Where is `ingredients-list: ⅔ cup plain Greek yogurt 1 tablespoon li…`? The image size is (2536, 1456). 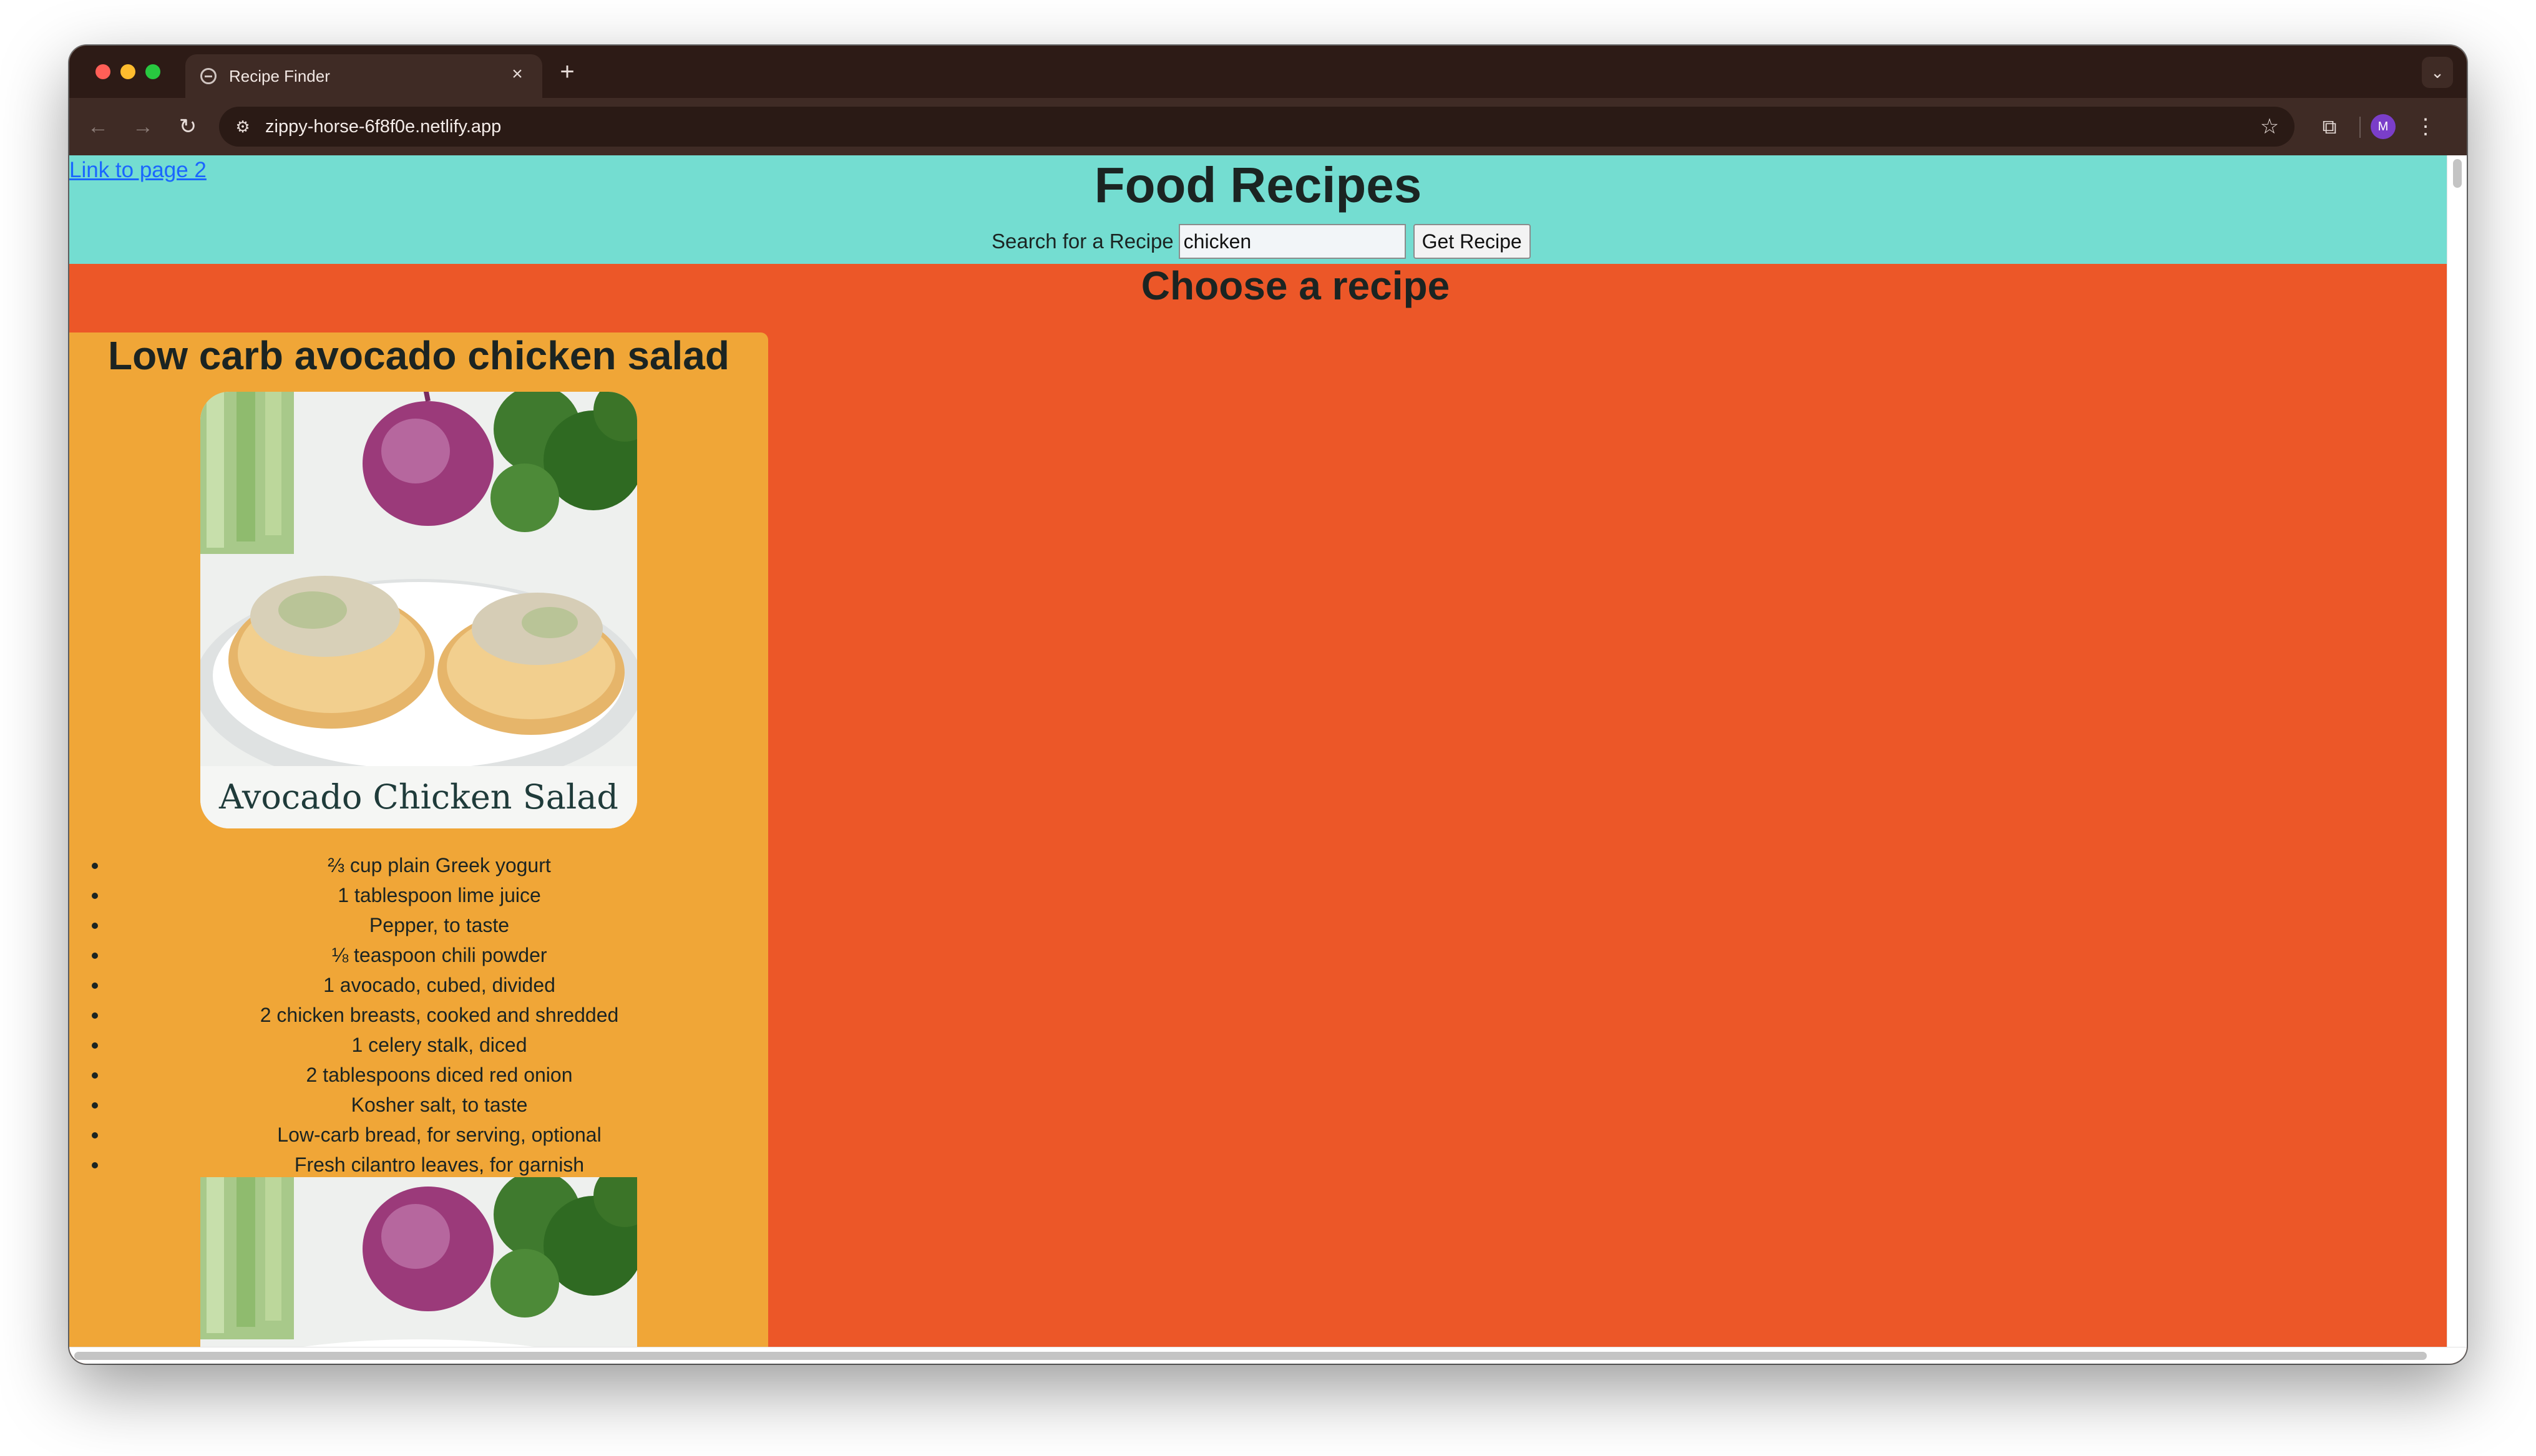
ingredients-list: ⅔ cup plain Greek yogurt 1 tablespoon li… is located at coordinates (418, 1015).